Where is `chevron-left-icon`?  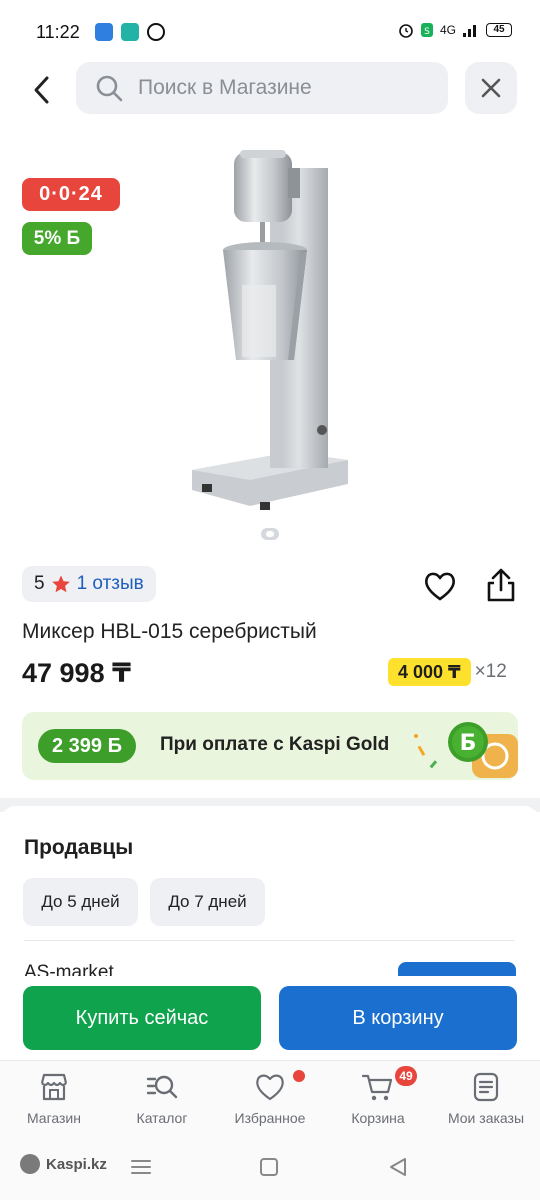
chevron-left-icon is located at coordinates (41, 90).